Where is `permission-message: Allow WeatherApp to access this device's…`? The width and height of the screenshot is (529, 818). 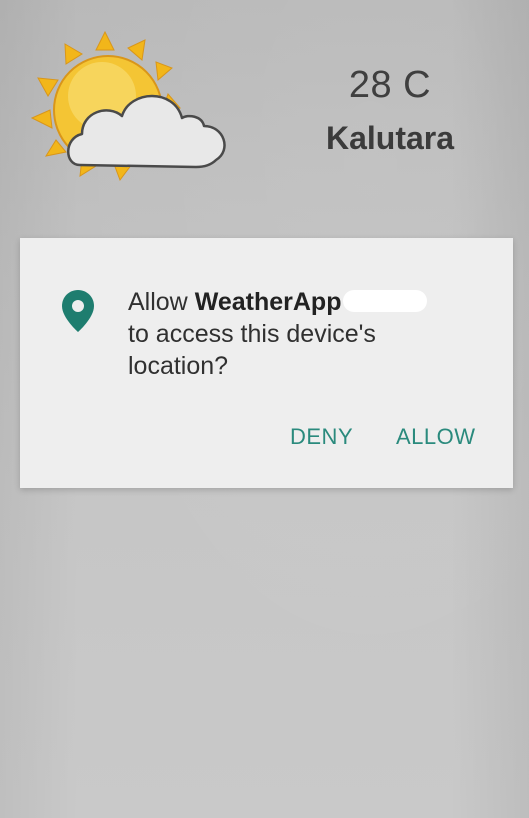 permission-message: Allow WeatherApp to access this device's… is located at coordinates (308, 334).